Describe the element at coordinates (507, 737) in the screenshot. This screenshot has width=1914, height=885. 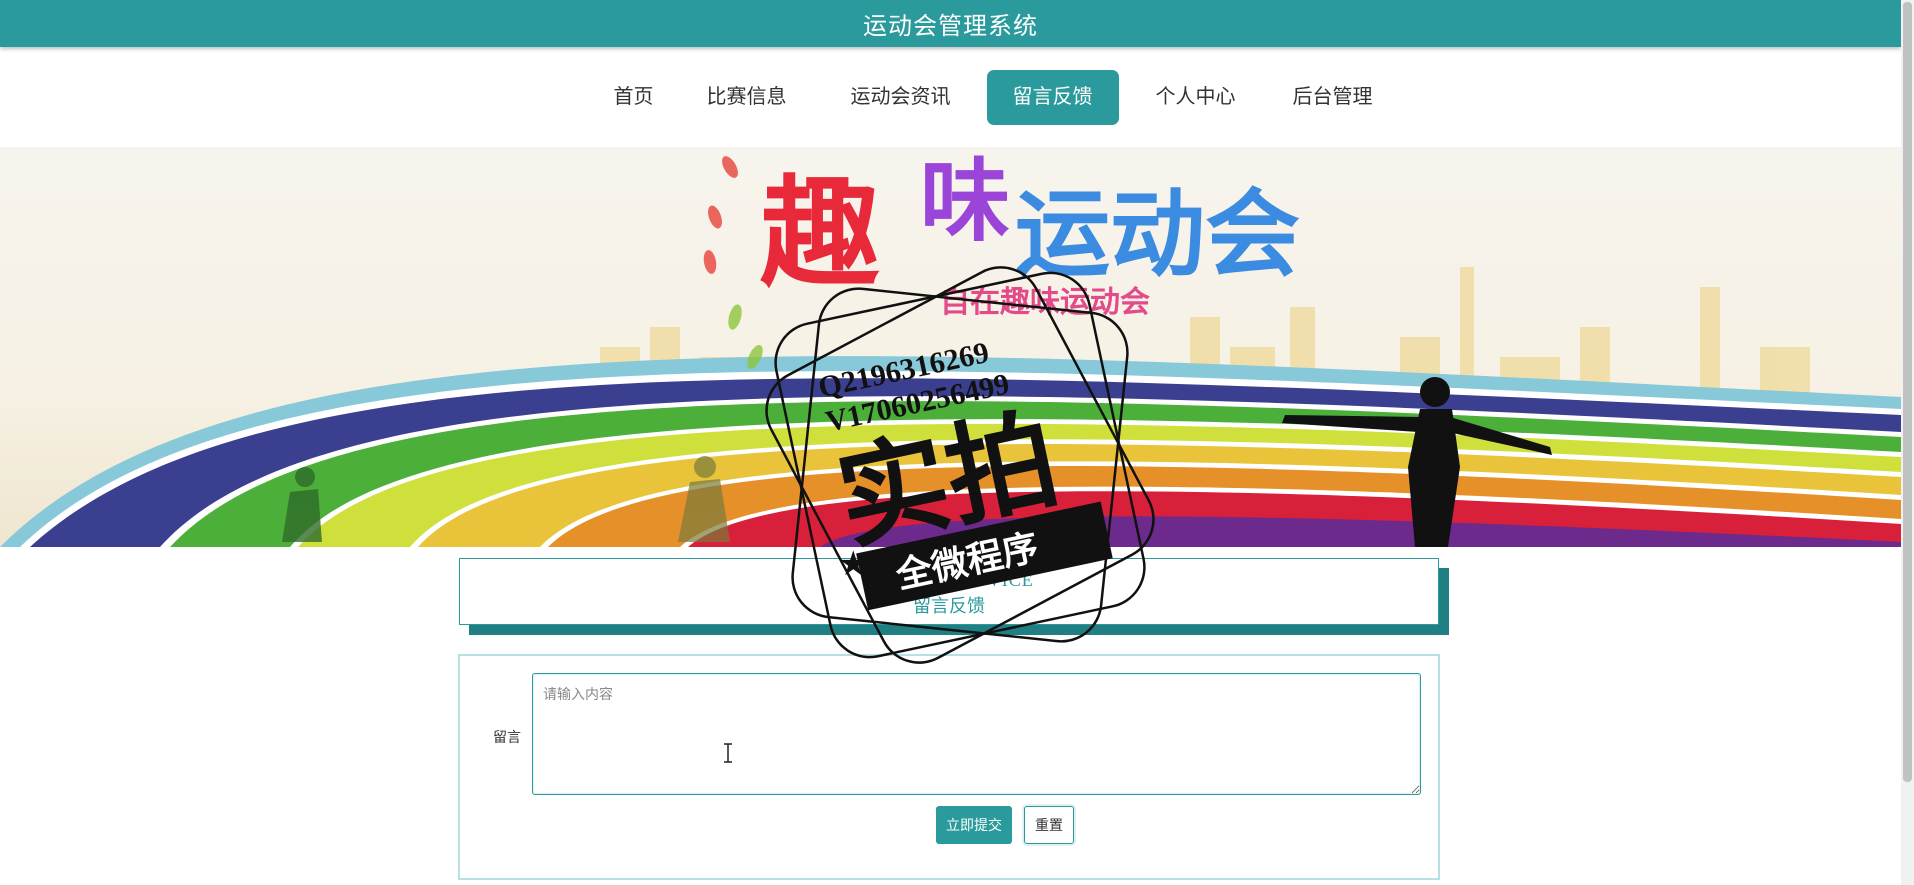
I see `message-label: 留言` at that location.